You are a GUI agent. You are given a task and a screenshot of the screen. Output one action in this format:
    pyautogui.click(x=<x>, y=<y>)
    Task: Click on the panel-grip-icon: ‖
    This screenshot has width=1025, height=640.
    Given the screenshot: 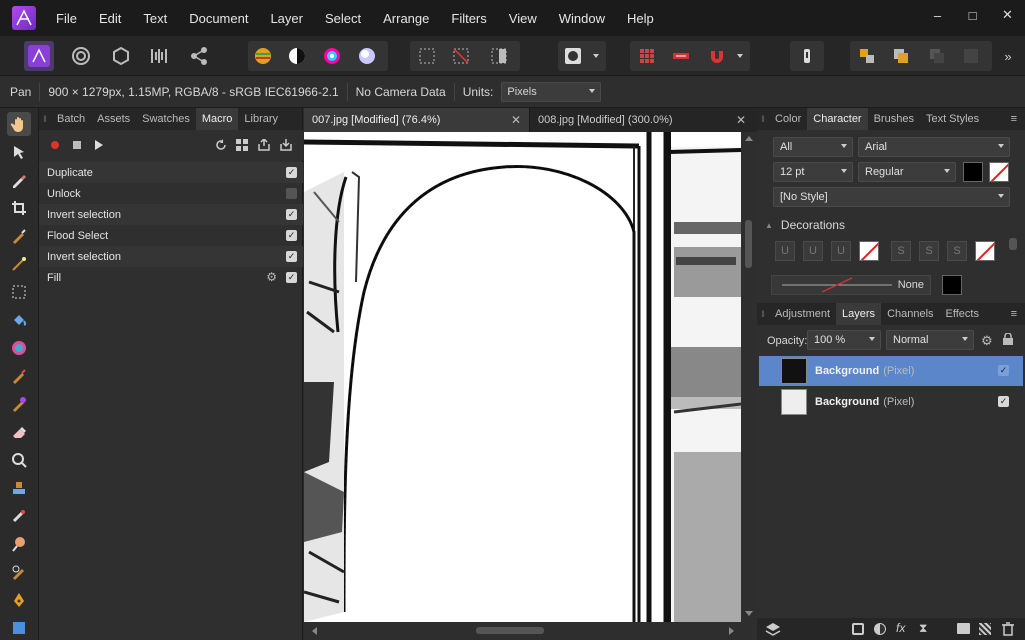 What is the action you would take?
    pyautogui.click(x=45, y=119)
    